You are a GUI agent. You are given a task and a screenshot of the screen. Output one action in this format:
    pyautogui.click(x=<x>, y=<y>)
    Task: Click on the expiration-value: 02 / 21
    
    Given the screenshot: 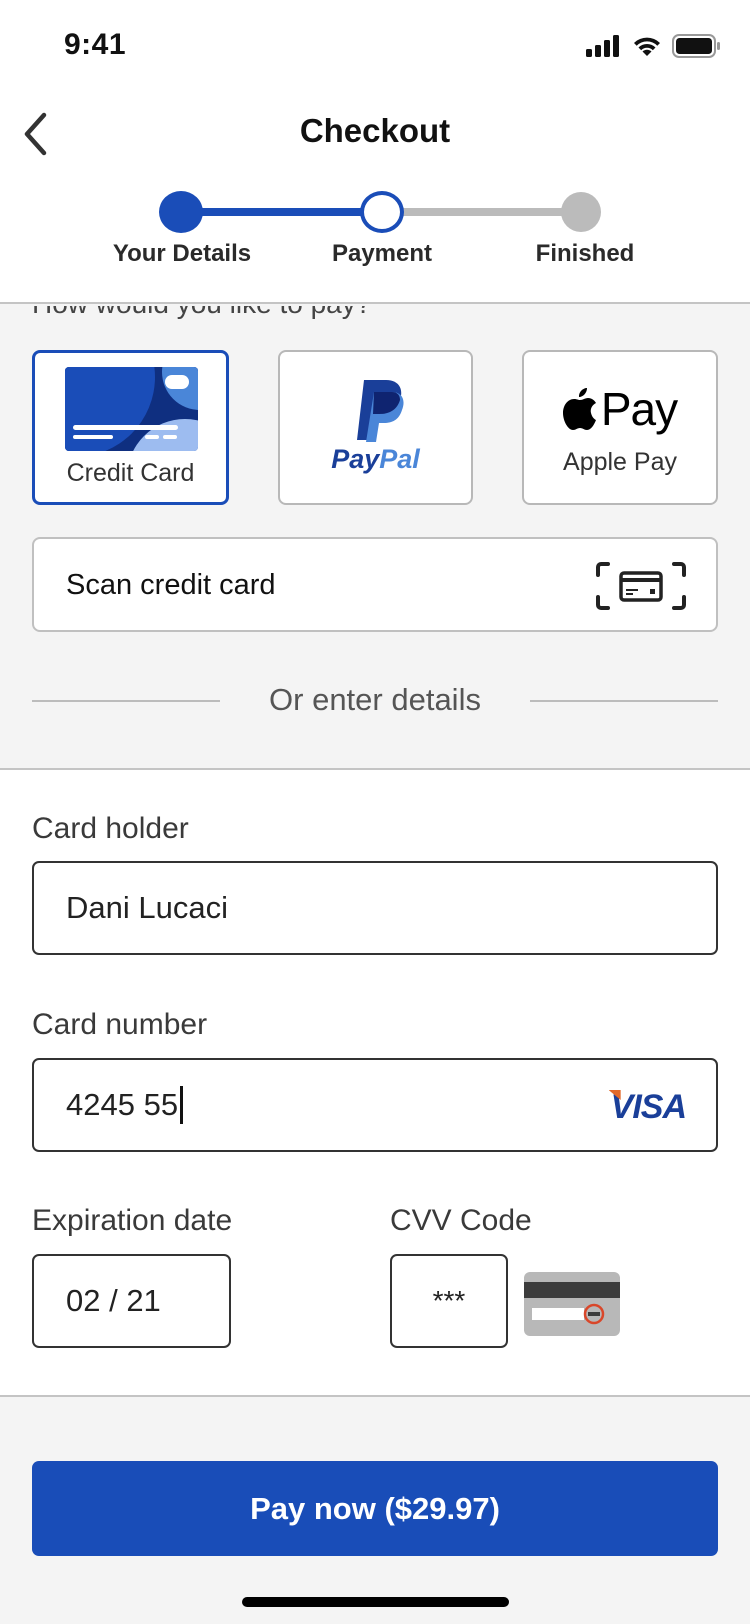 What is the action you would take?
    pyautogui.click(x=113, y=1300)
    